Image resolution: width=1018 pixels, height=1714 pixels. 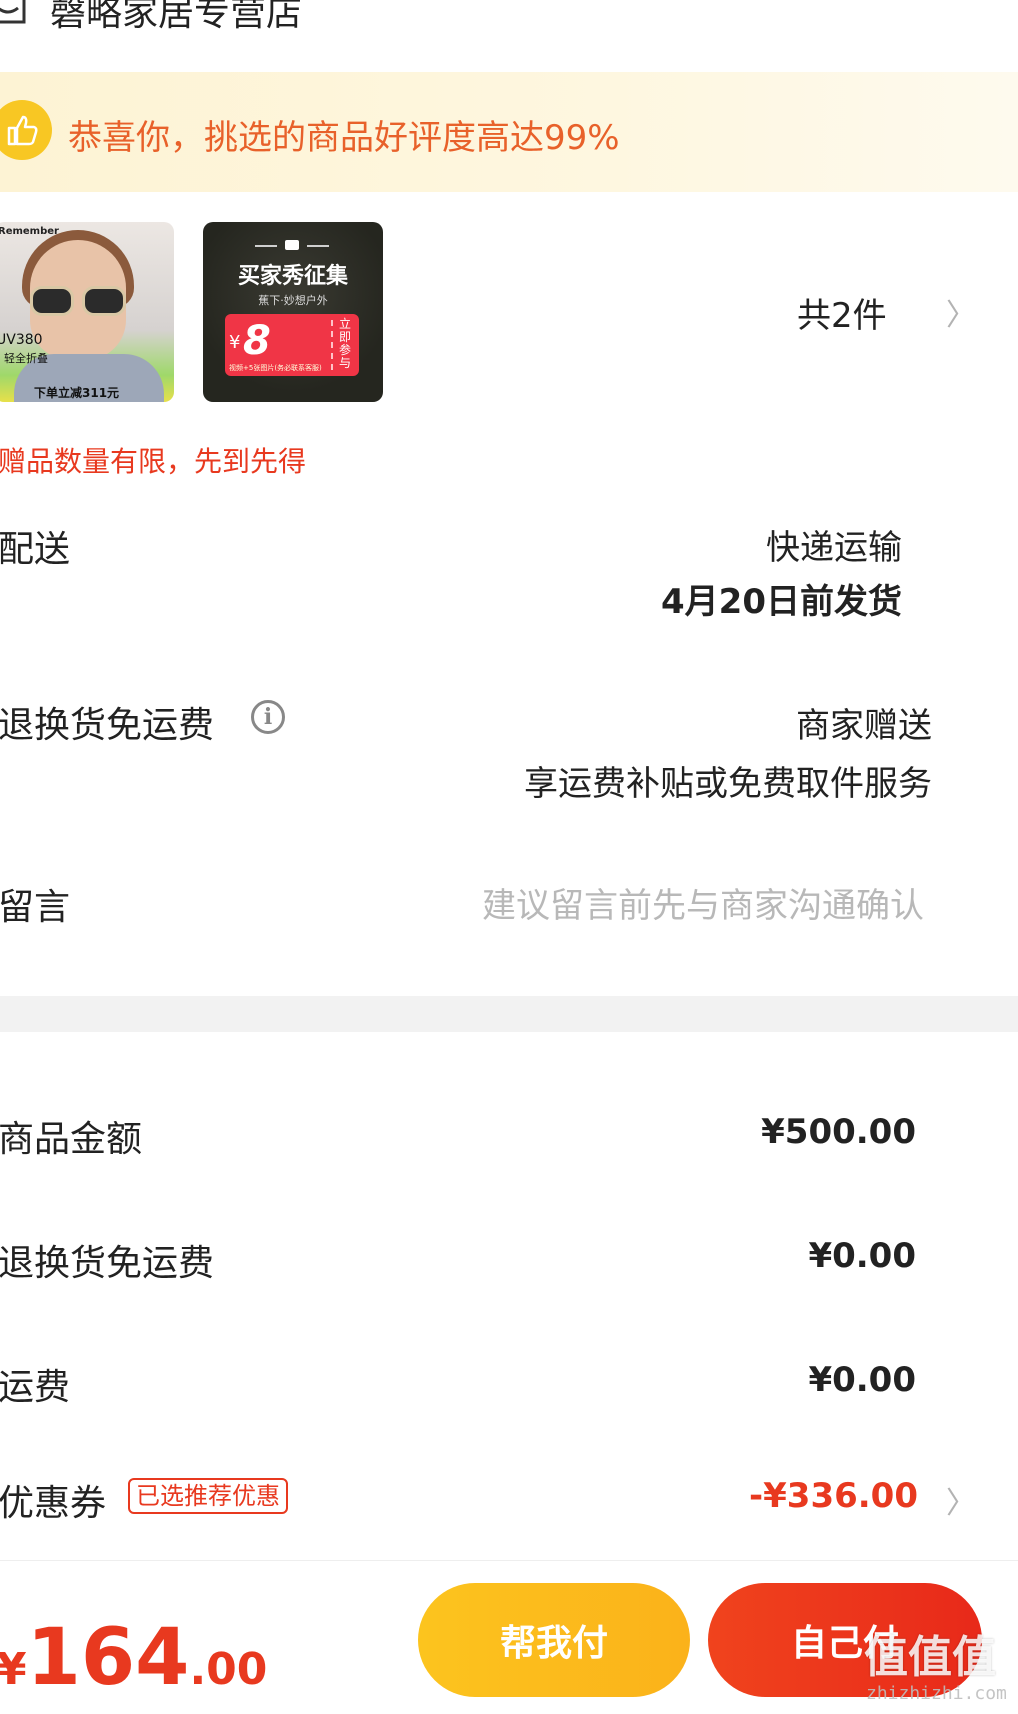 I want to click on product-promo: 下单立减311元, so click(x=77, y=393).